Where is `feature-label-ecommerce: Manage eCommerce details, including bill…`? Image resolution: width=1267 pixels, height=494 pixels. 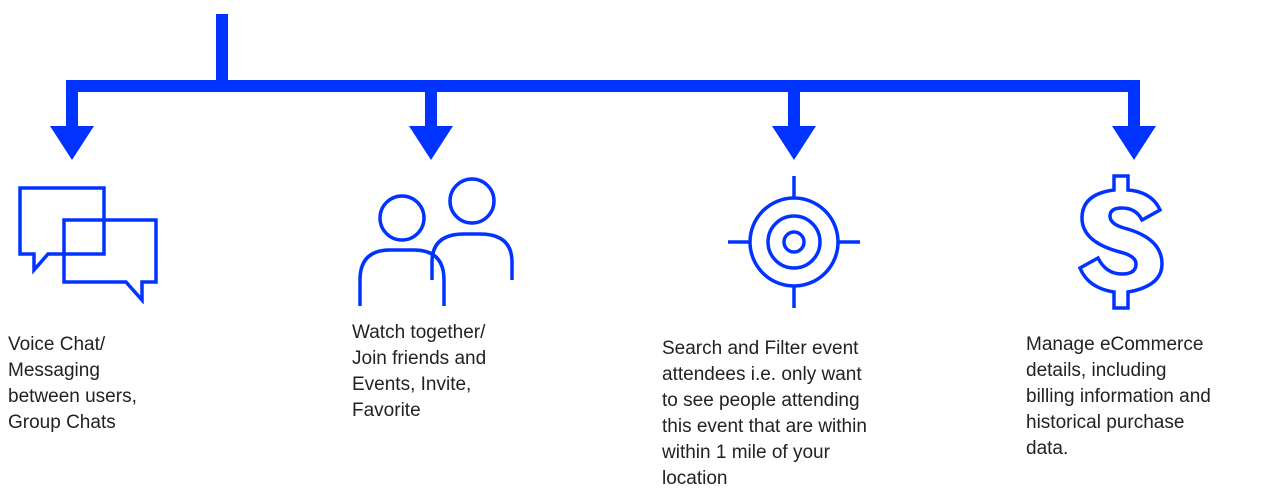
feature-label-ecommerce: Manage eCommerce details, including bill… is located at coordinates (1118, 396).